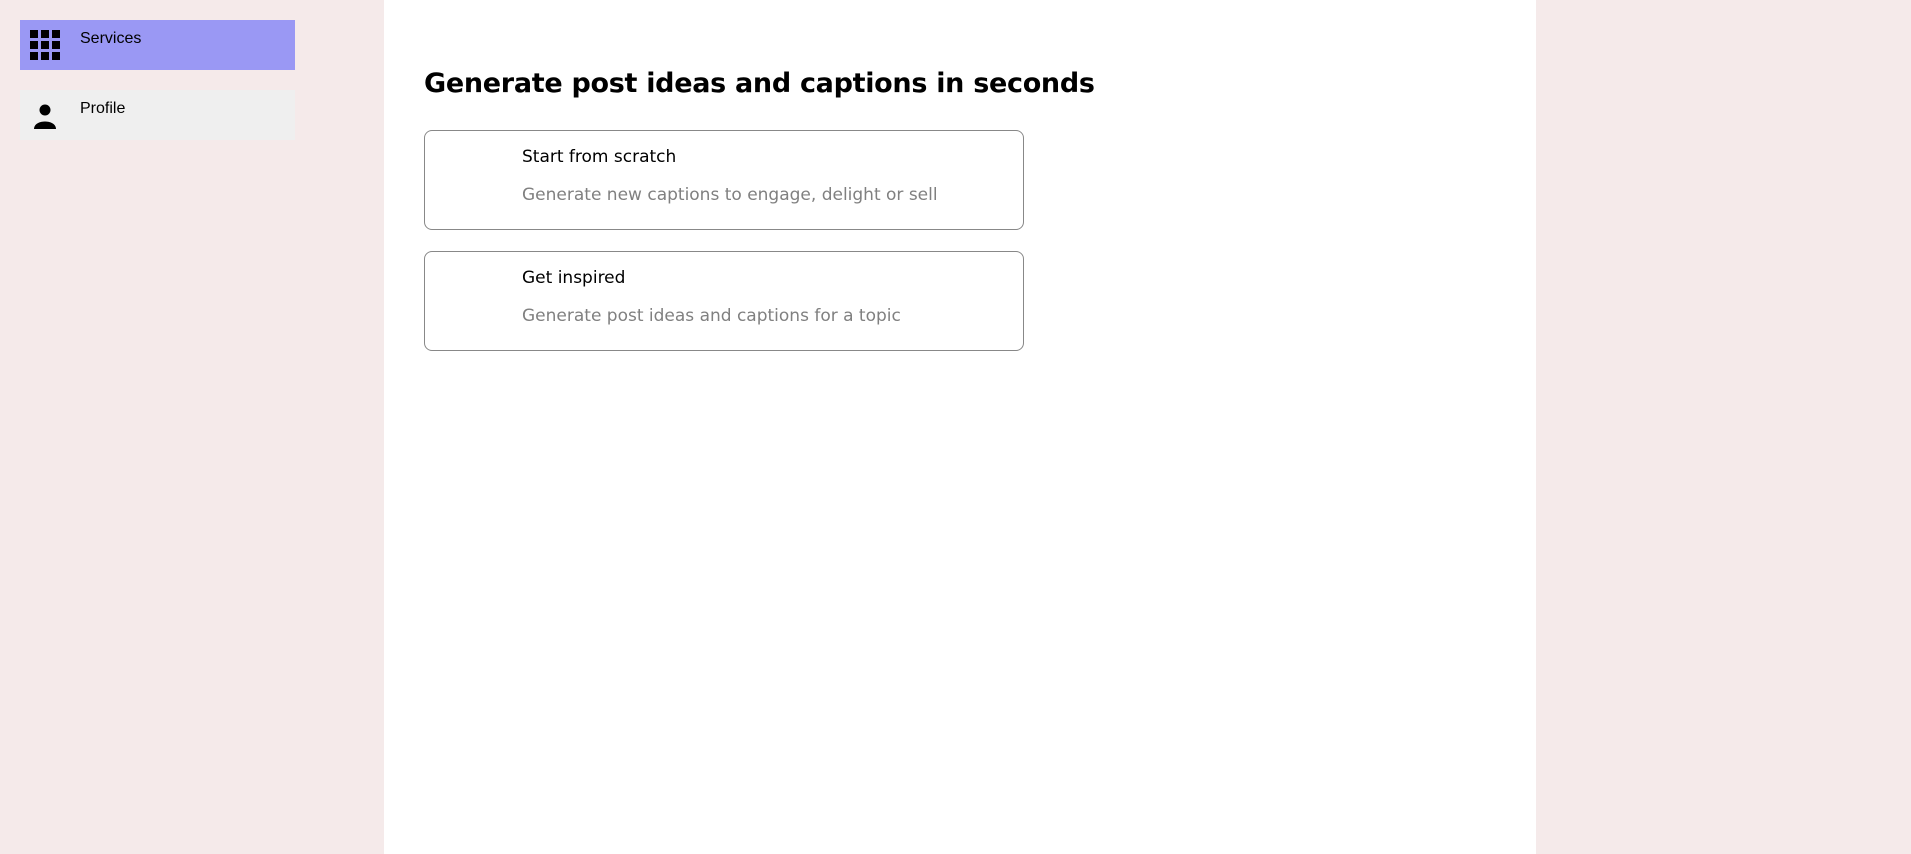 This screenshot has height=854, width=1911. What do you see at coordinates (574, 278) in the screenshot?
I see `card-title: Get inspired` at bounding box center [574, 278].